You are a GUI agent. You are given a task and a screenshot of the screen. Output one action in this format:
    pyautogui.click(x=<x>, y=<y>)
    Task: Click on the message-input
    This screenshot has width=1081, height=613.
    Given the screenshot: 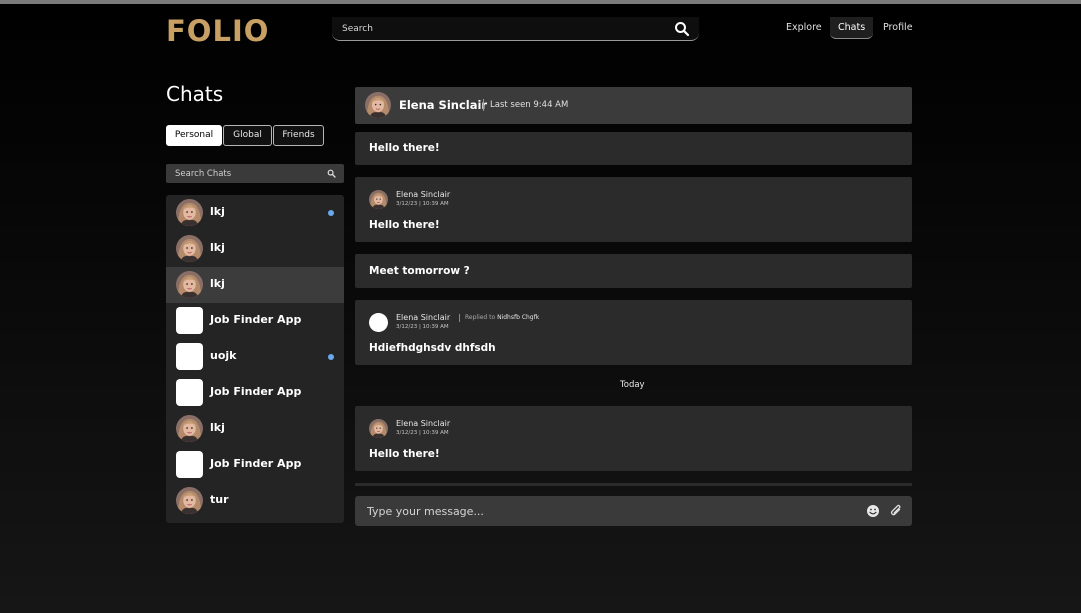 What is the action you would take?
    pyautogui.click(x=607, y=511)
    